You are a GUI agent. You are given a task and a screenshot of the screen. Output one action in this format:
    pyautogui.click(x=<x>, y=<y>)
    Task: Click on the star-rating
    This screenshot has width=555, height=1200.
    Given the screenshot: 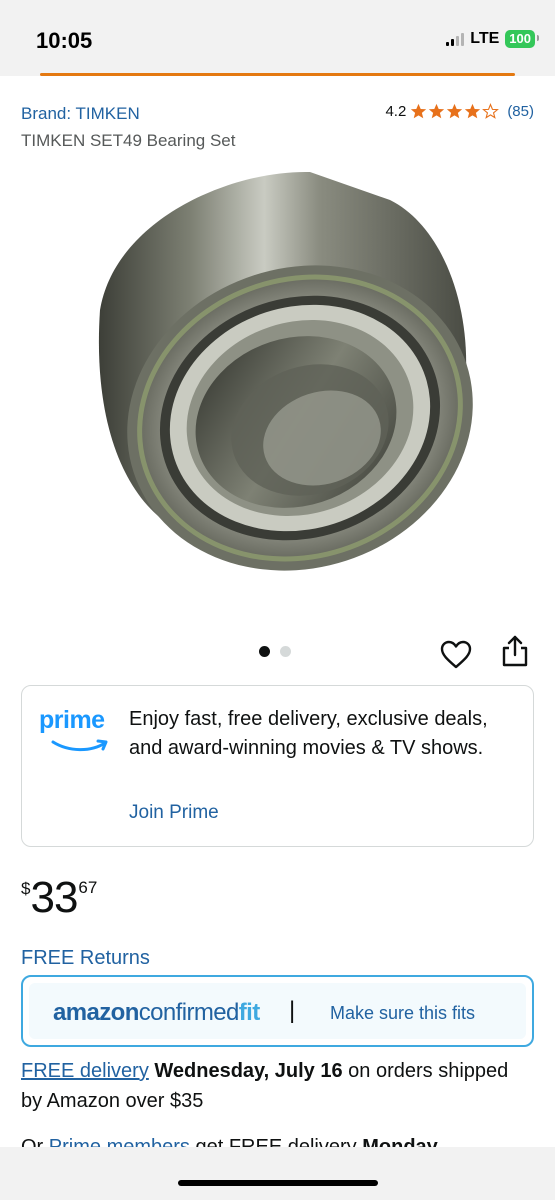 What is the action you would take?
    pyautogui.click(x=455, y=111)
    